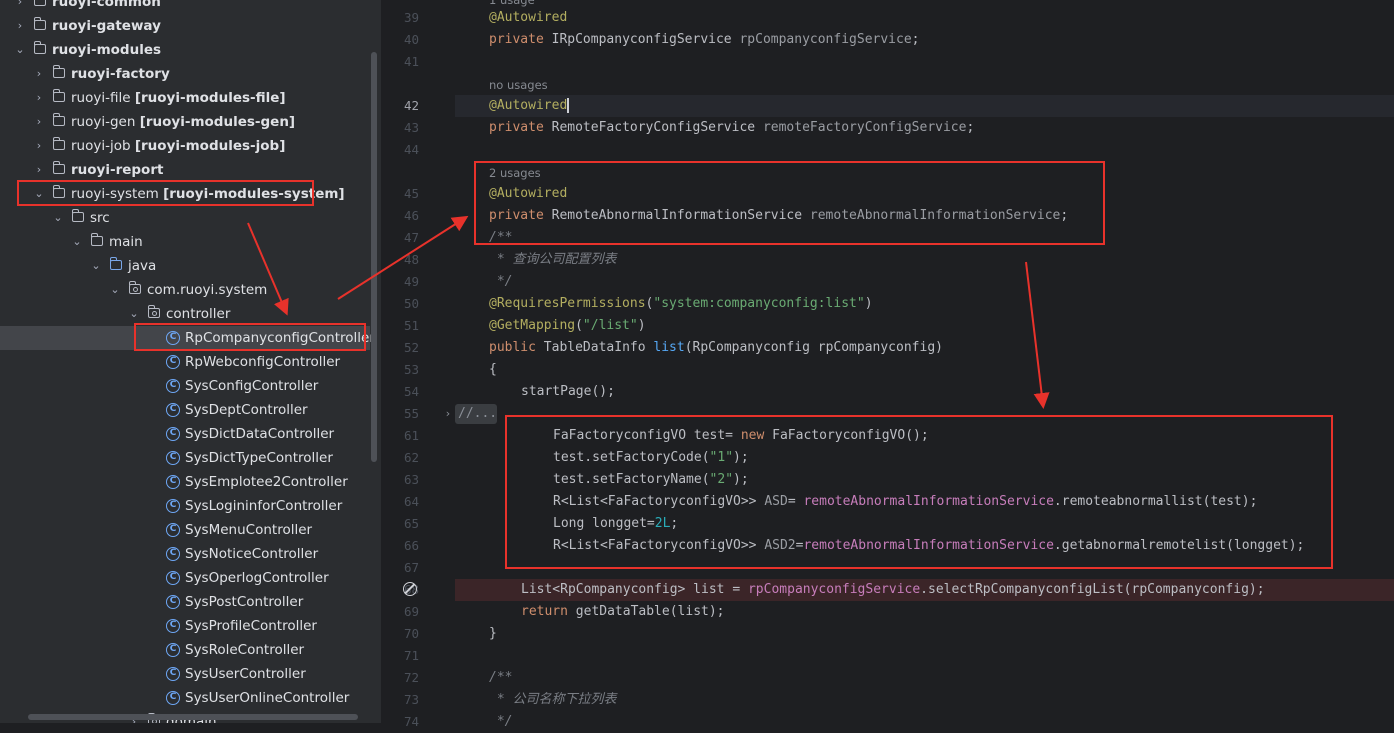 This screenshot has width=1394, height=733. Describe the element at coordinates (268, 269) in the screenshot. I see `arrow-to-controller` at that location.